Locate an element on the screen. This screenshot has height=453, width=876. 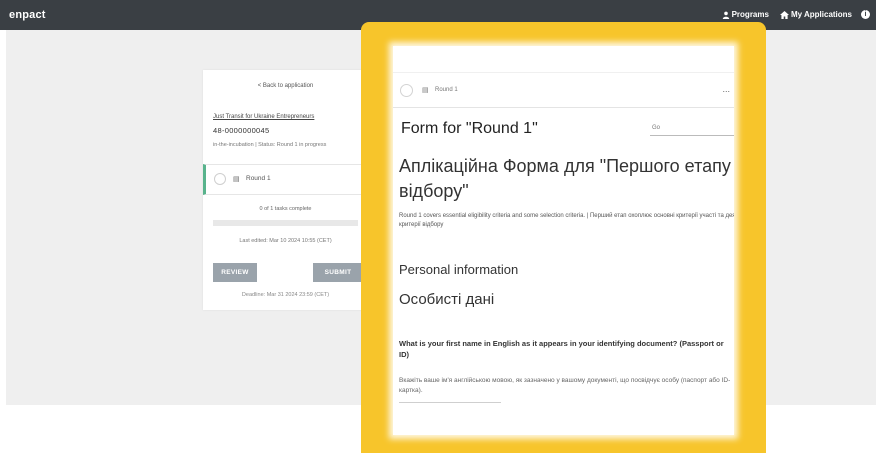
user-icon is located at coordinates (725, 15).